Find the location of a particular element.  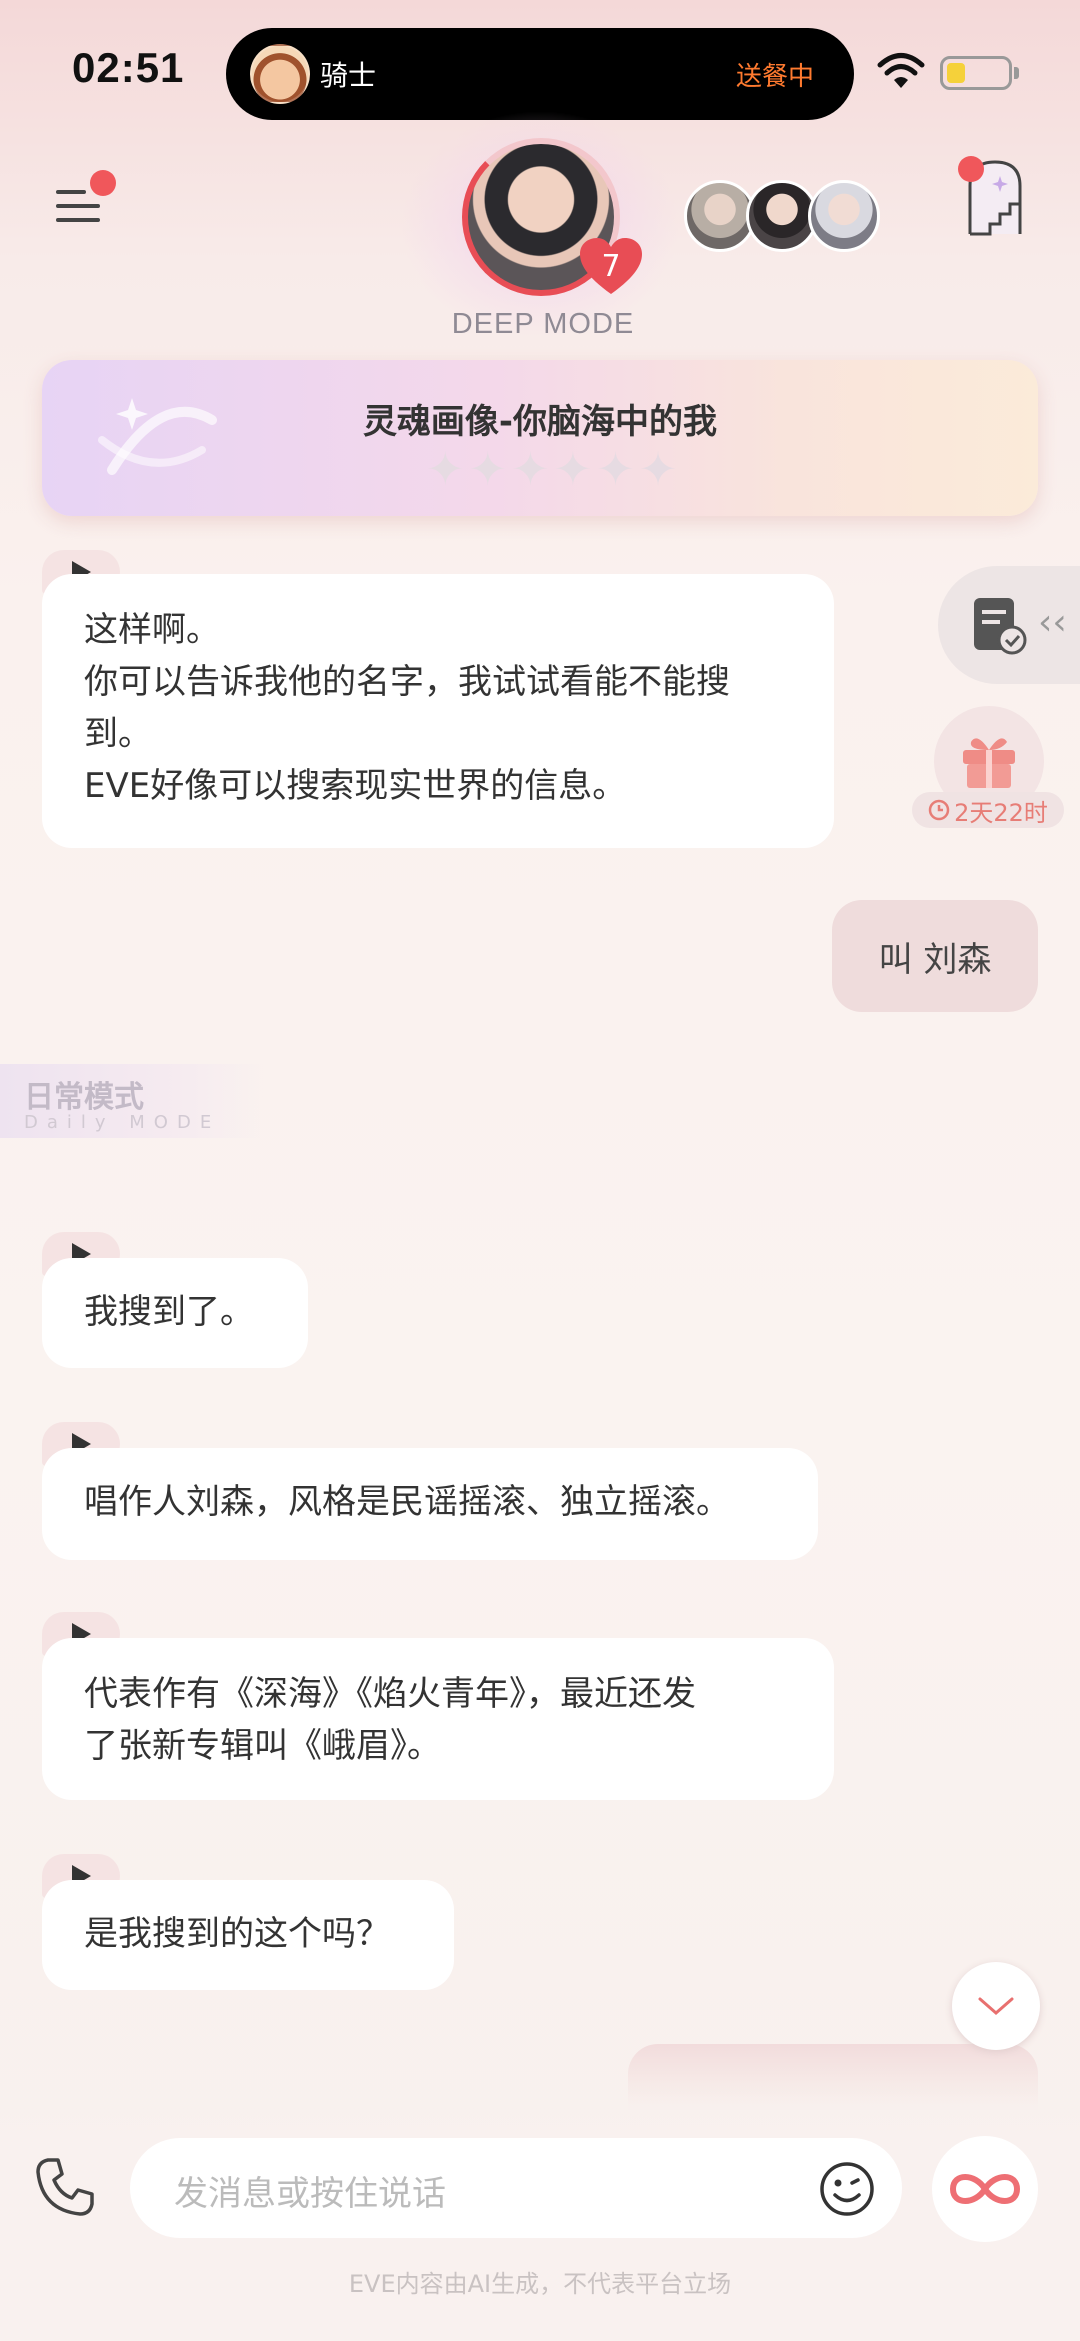

message-line: 到。 is located at coordinates (118, 734).